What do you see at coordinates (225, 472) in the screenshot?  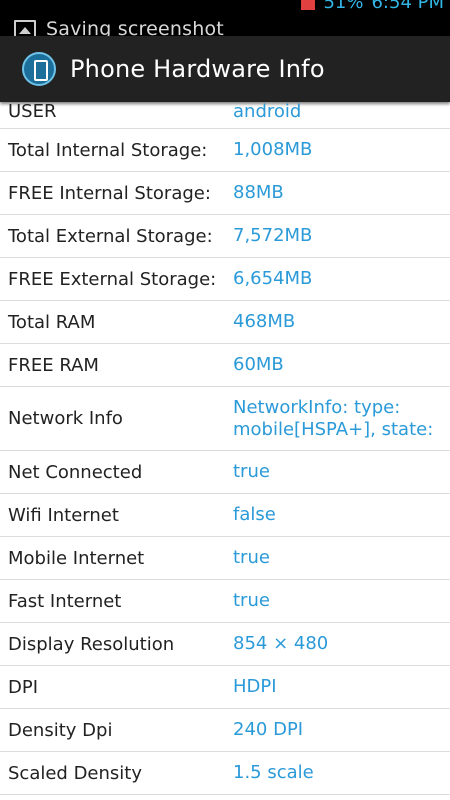 I see `row-net-connected: Net Connected true` at bounding box center [225, 472].